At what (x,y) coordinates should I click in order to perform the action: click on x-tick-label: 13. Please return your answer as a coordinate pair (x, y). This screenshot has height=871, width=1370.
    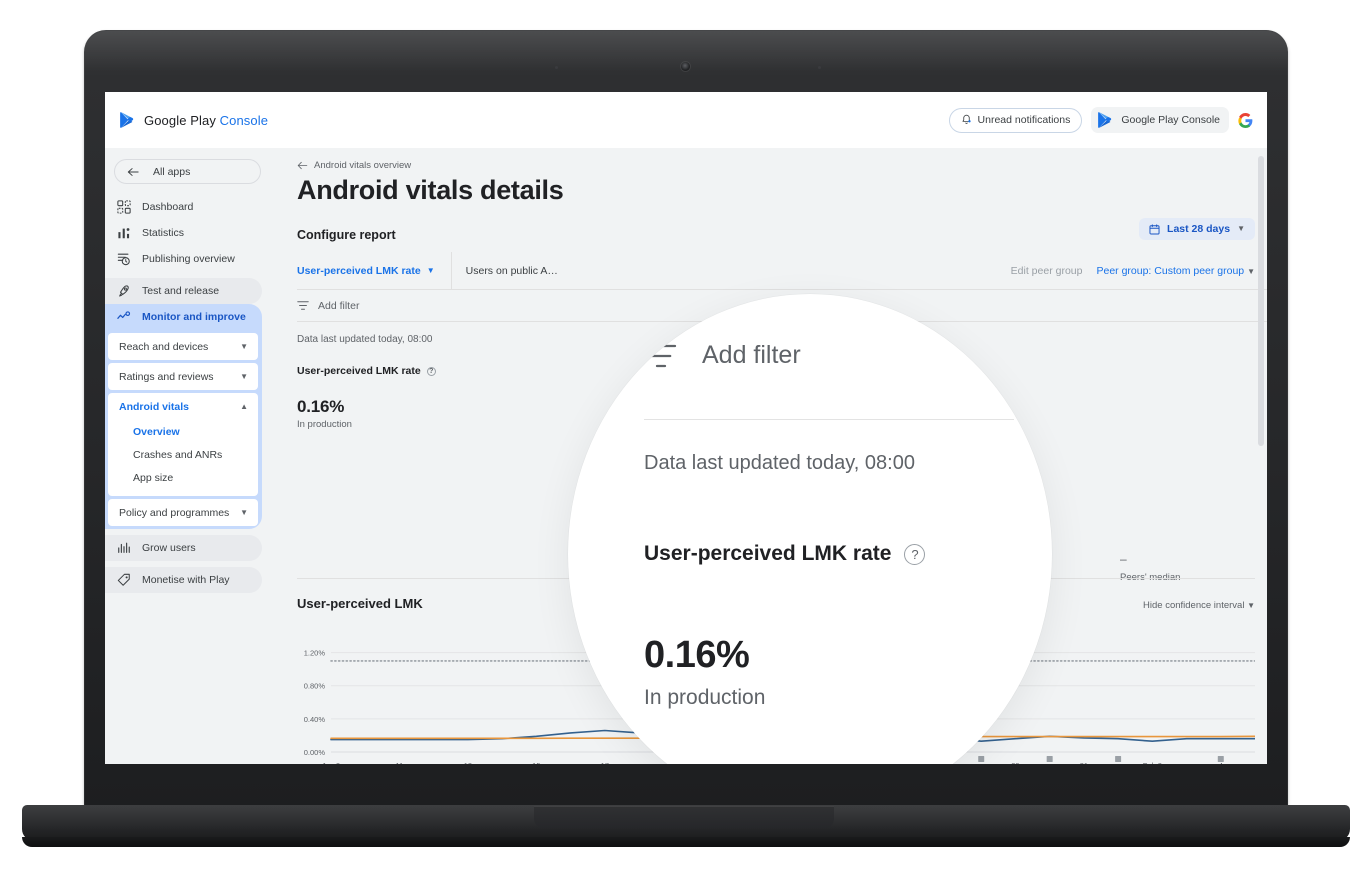
    Looking at the image, I should click on (468, 762).